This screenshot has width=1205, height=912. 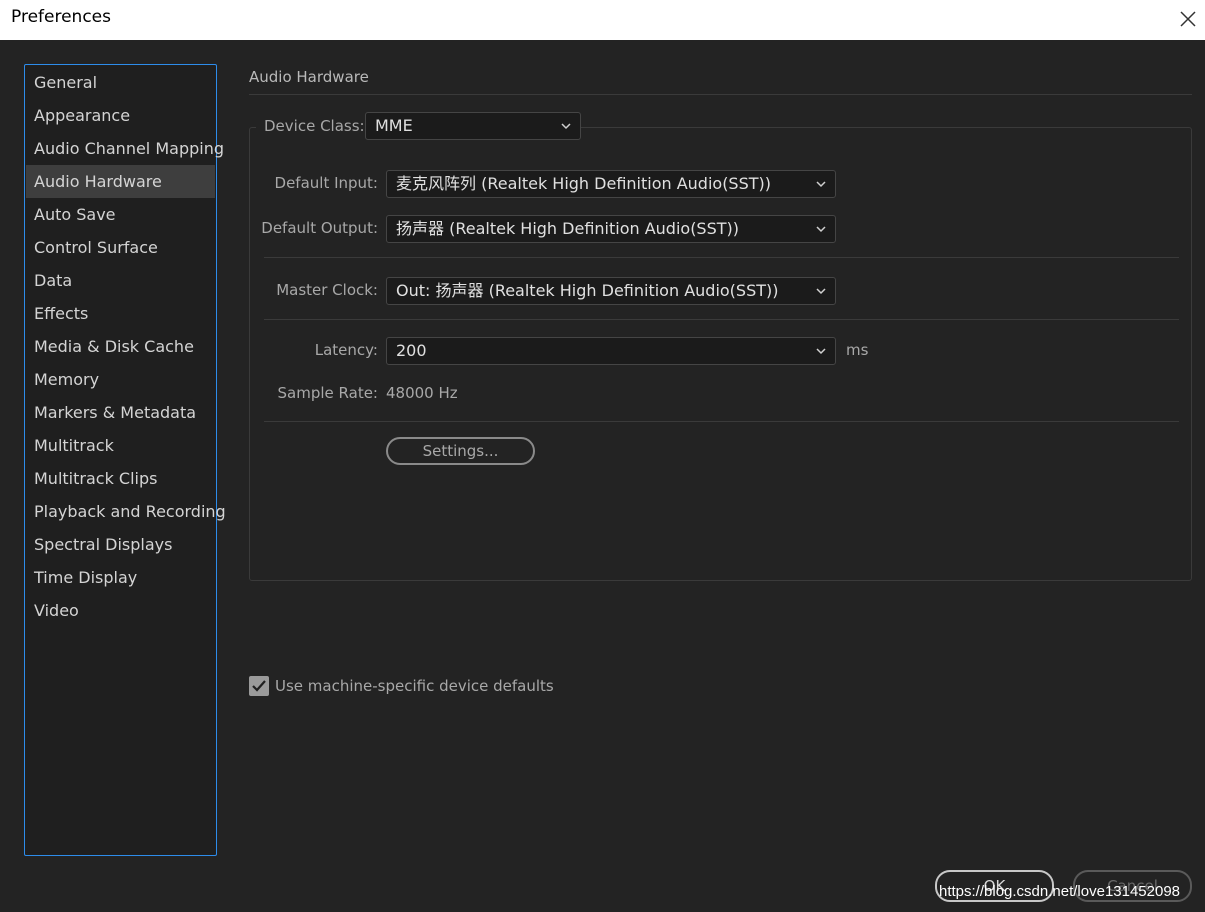 I want to click on sidebar-item-media-disk-cache: Media & Disk Cache, so click(x=120, y=346).